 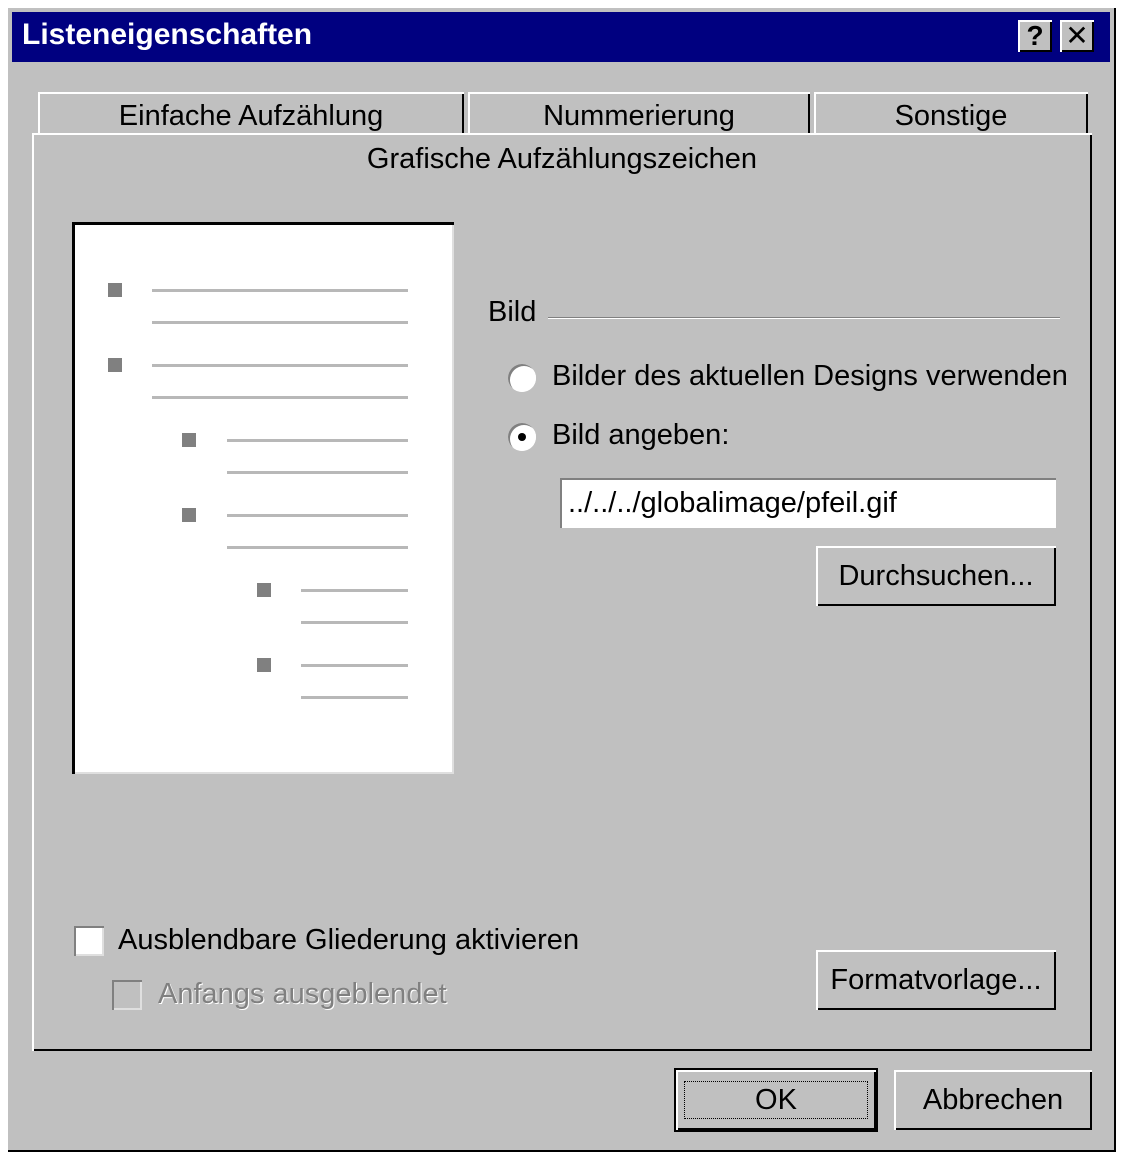 I want to click on close-button: ✕, so click(x=1077, y=36).